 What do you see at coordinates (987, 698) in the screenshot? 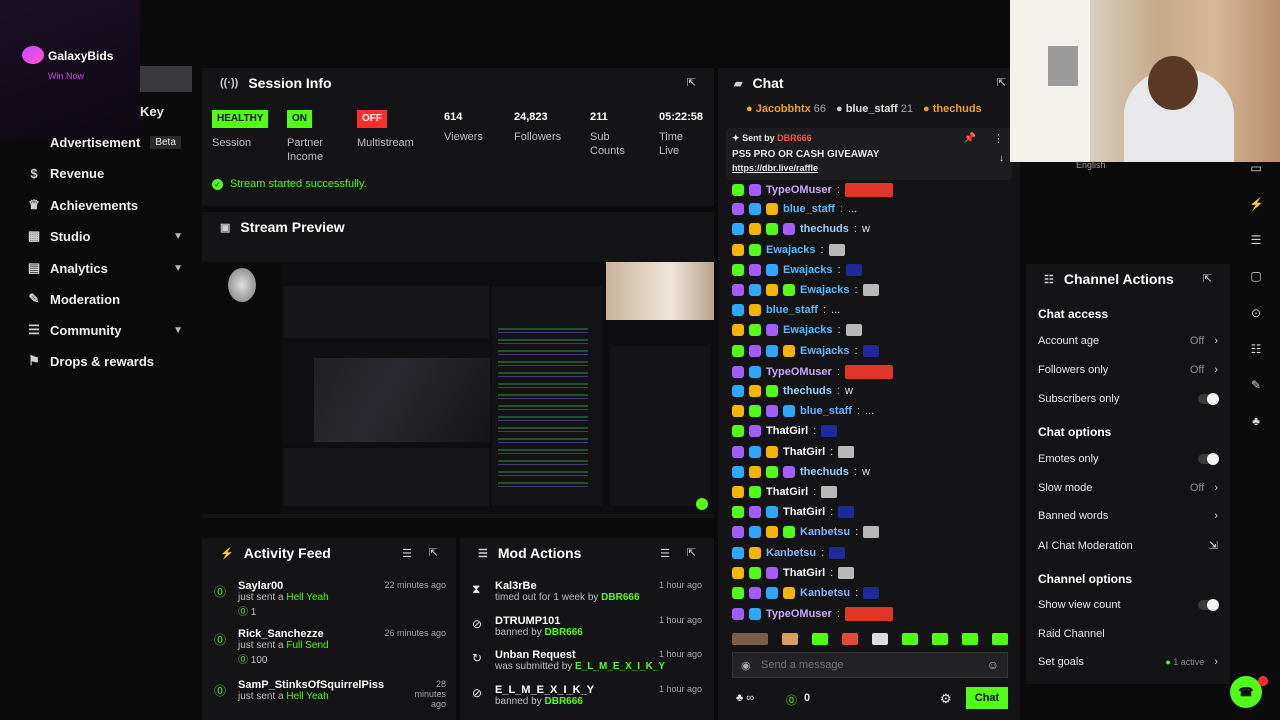
I see `chat-send-button: Chat` at bounding box center [987, 698].